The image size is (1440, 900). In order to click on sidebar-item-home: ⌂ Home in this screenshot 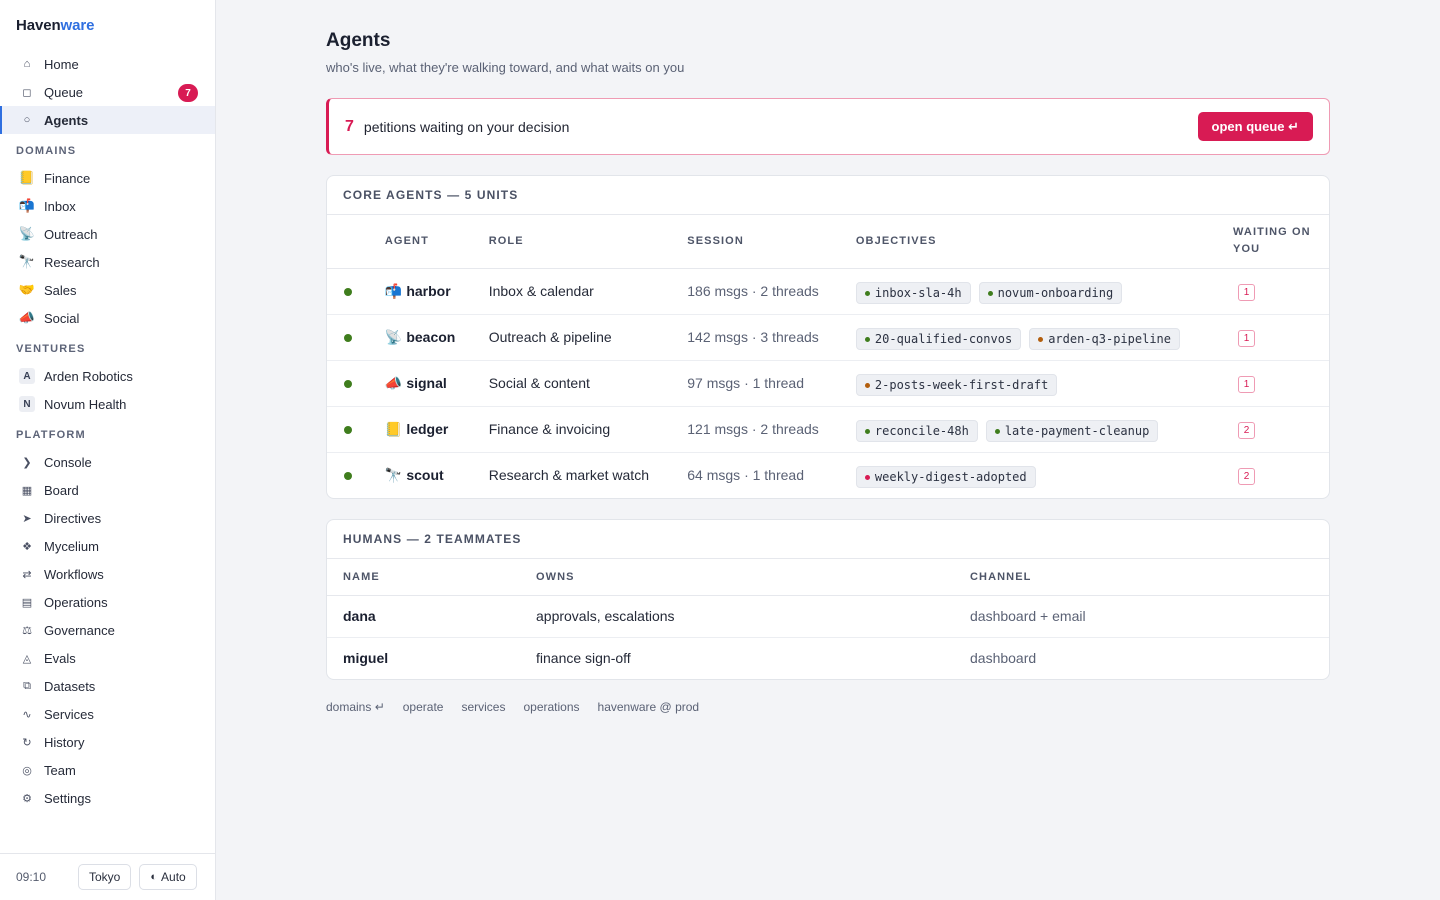, I will do `click(107, 64)`.